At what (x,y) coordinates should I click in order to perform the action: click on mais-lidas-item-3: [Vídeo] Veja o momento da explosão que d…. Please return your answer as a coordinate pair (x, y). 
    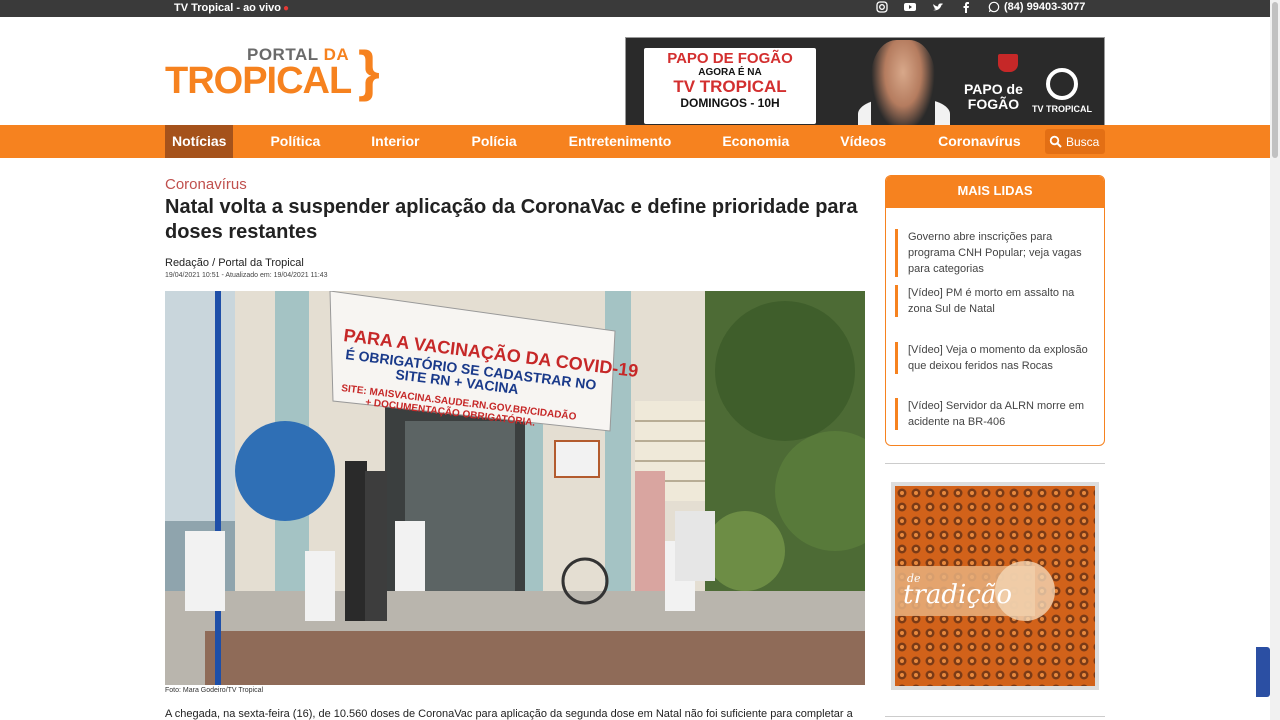
    Looking at the image, I should click on (995, 358).